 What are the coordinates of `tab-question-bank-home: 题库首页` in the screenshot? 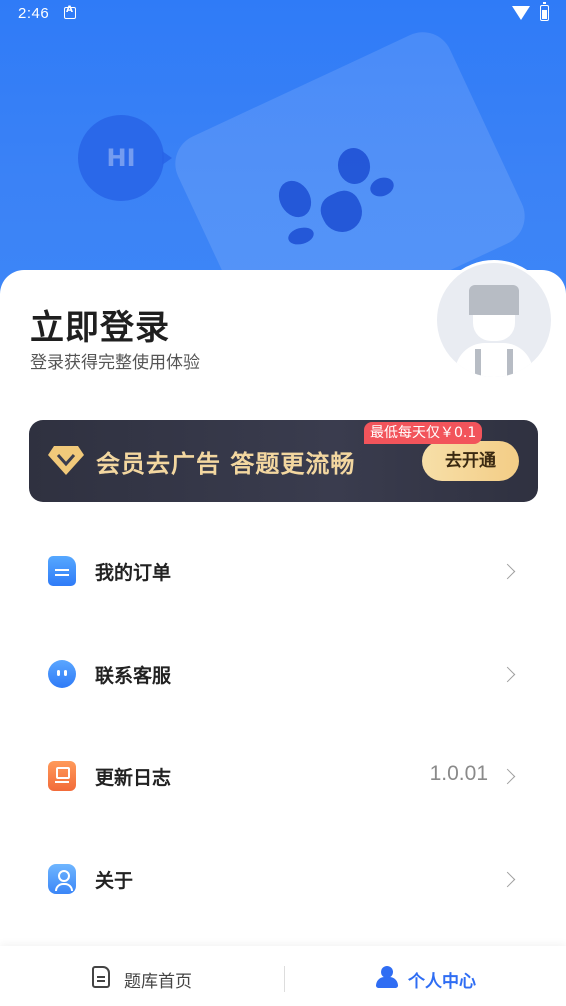 It's located at (148, 977).